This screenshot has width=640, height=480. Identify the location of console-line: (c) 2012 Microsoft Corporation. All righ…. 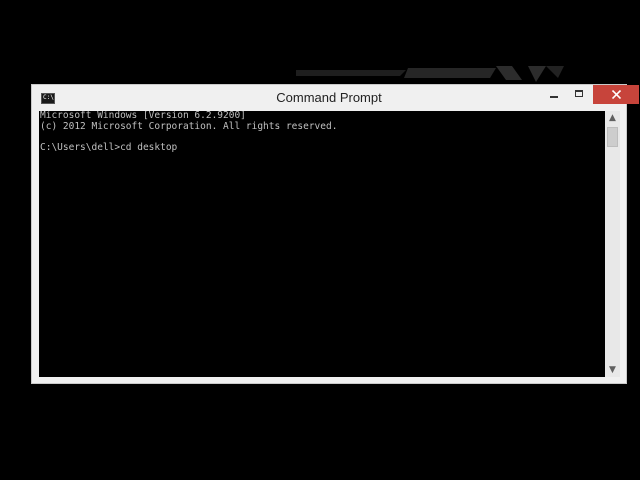
(189, 126).